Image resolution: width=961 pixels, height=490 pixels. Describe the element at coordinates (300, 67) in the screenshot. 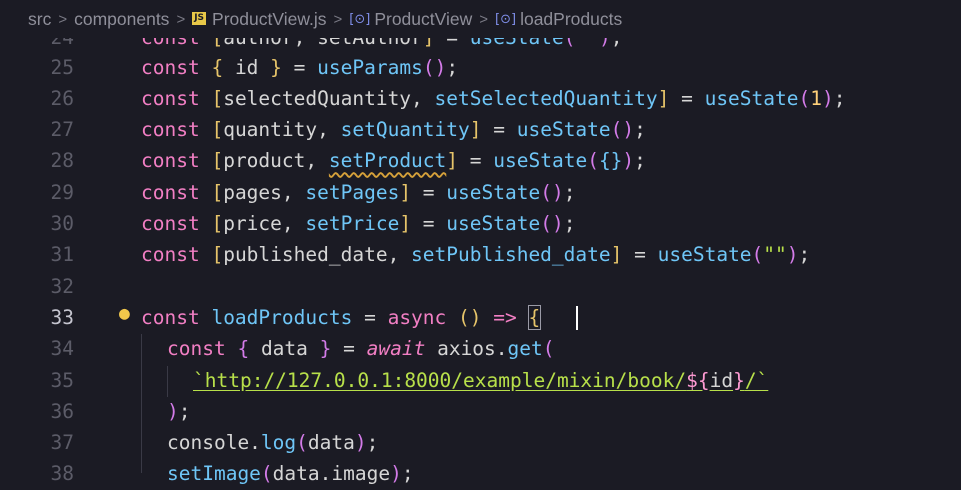

I see `code-text: const { id } = useParams();` at that location.